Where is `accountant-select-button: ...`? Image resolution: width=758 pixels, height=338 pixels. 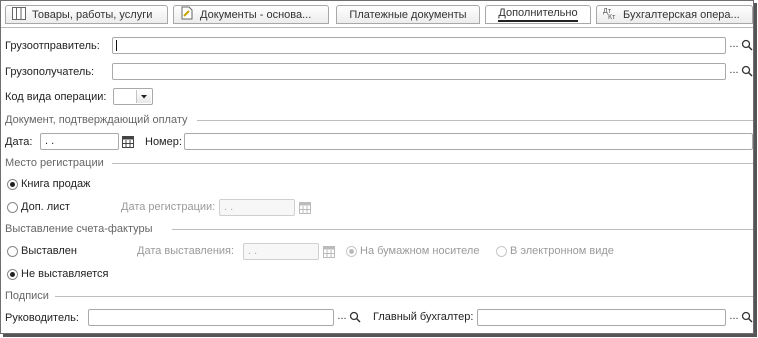
accountant-select-button: ... is located at coordinates (734, 317).